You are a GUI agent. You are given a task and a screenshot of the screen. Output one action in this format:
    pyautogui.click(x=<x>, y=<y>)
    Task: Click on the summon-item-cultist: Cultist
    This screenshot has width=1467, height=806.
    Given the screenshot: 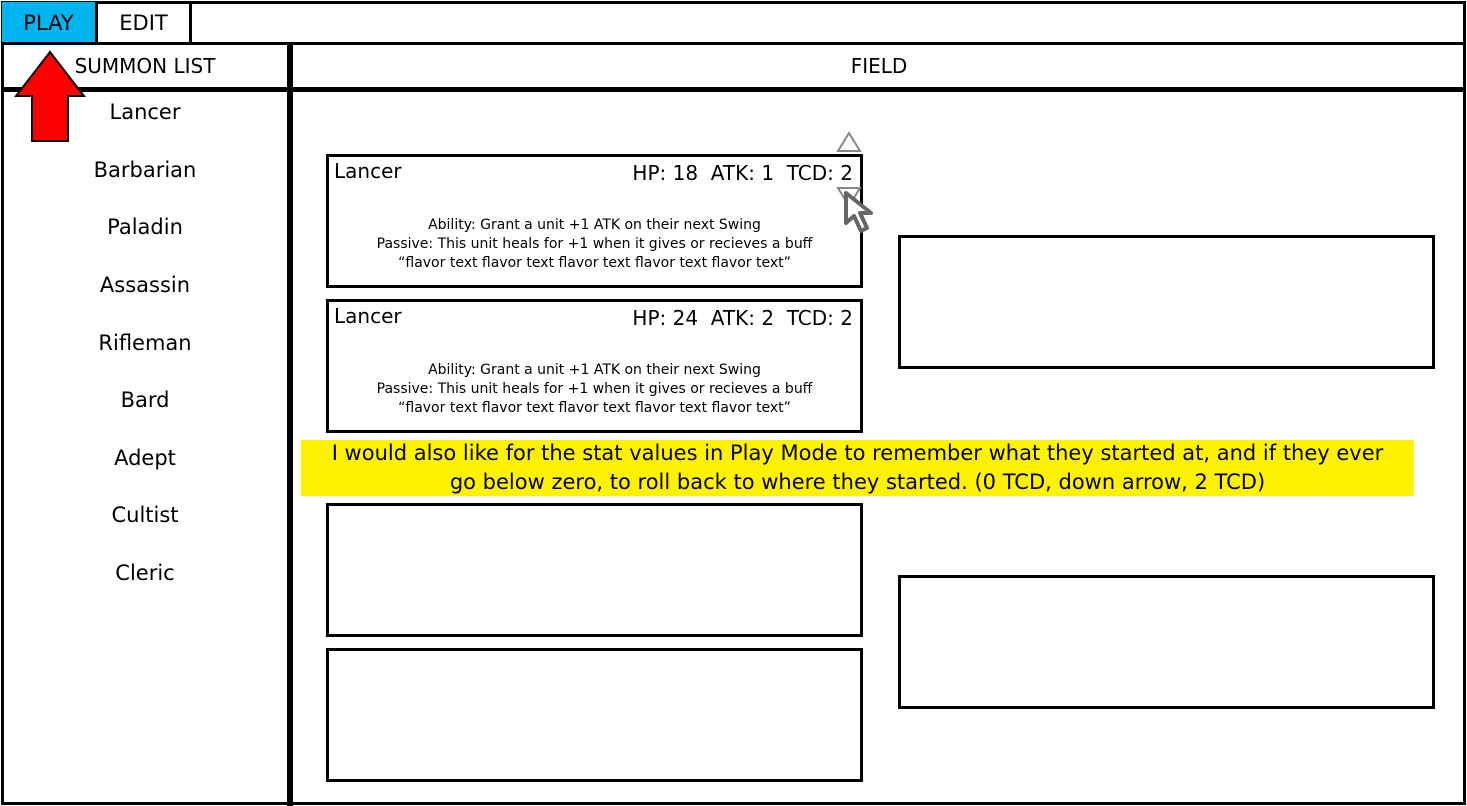 What is the action you would take?
    pyautogui.click(x=145, y=515)
    